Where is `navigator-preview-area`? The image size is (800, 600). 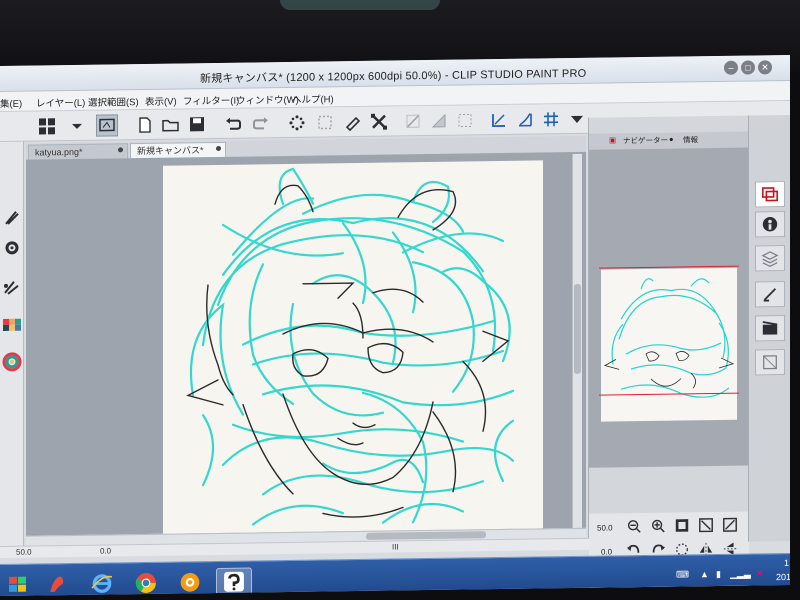
navigator-preview-area is located at coordinates (669, 307).